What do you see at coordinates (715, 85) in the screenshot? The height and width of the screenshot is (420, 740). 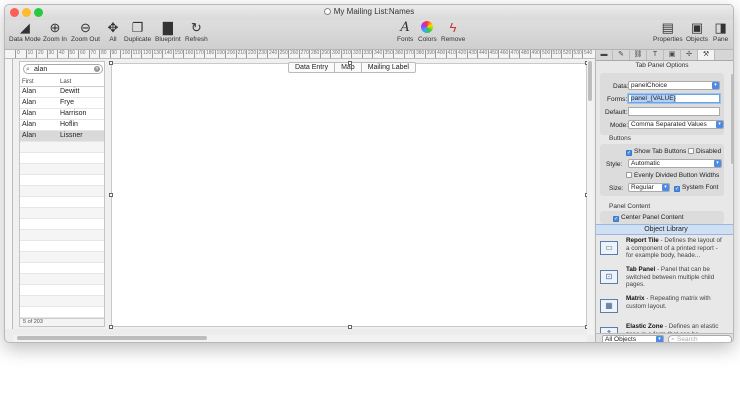 I see `chevron-down-icon: ▾` at bounding box center [715, 85].